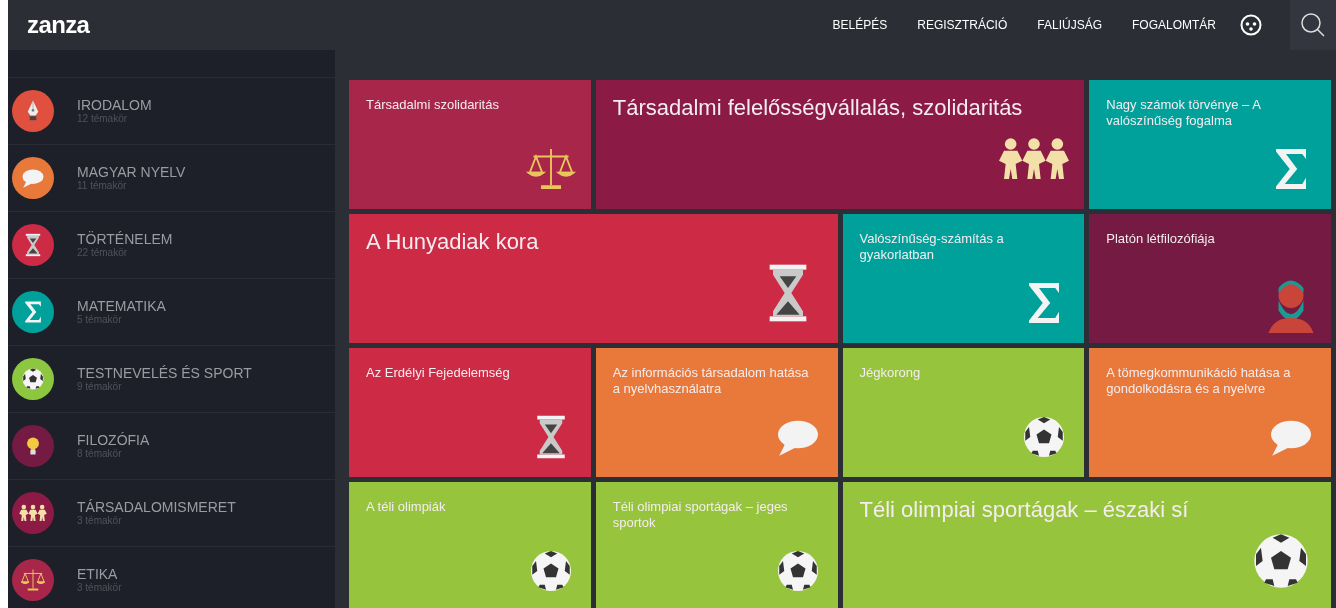 This screenshot has height=608, width=1336. I want to click on tile-title: Téli olimpiai sportágak – jeges sportok, so click(700, 515).